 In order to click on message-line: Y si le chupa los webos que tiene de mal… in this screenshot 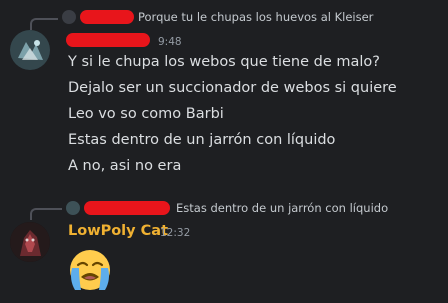, I will do `click(224, 62)`.